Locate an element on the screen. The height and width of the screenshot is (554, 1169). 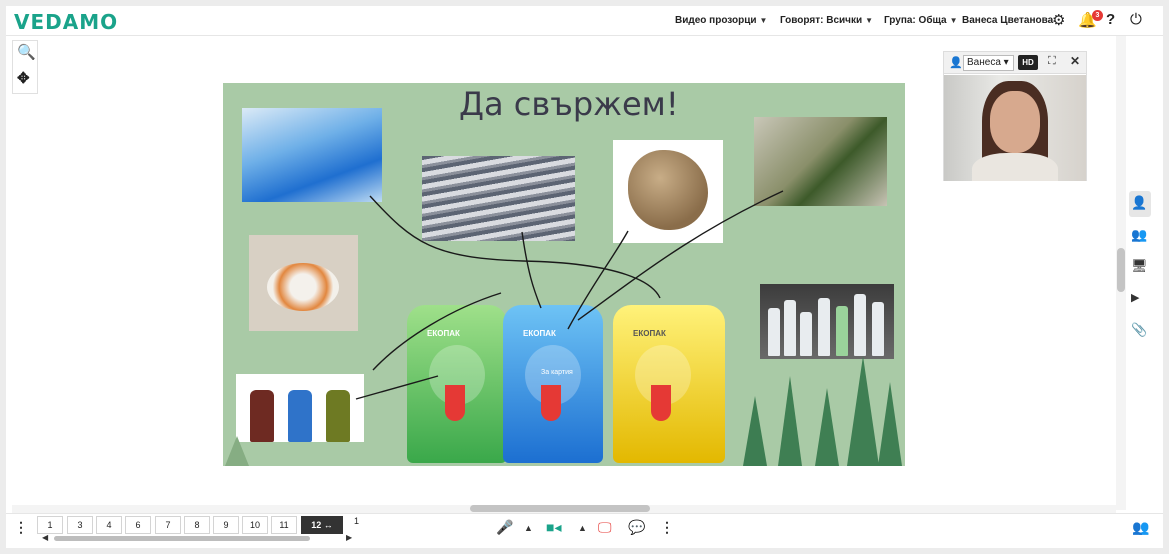
video-window: 👤 Ванеса ▾ HD ⛶ ✕ is located at coordinates (1015, 116).